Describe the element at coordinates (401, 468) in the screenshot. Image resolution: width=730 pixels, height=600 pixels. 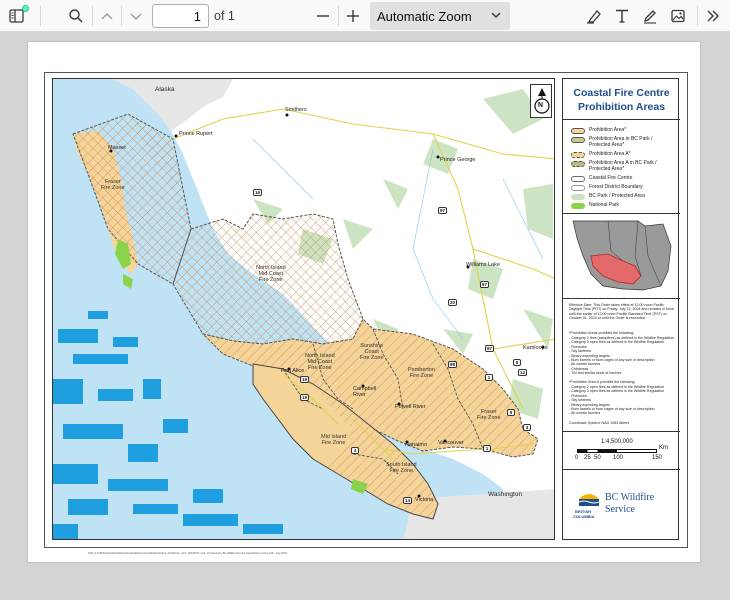
I see `zone-label-south-island: South Island Fire Zone` at that location.